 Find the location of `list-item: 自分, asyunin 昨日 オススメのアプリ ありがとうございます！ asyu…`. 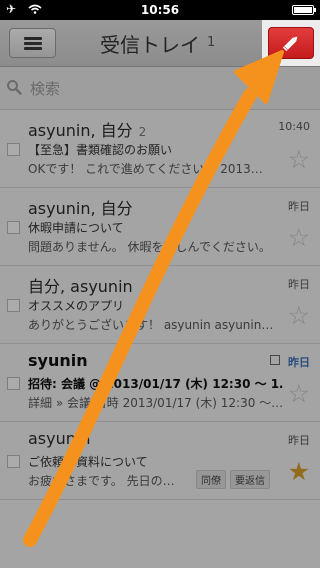

list-item: 自分, asyunin 昨日 オススメのアプリ ありがとうございます！ asyu… is located at coordinates (160, 305).